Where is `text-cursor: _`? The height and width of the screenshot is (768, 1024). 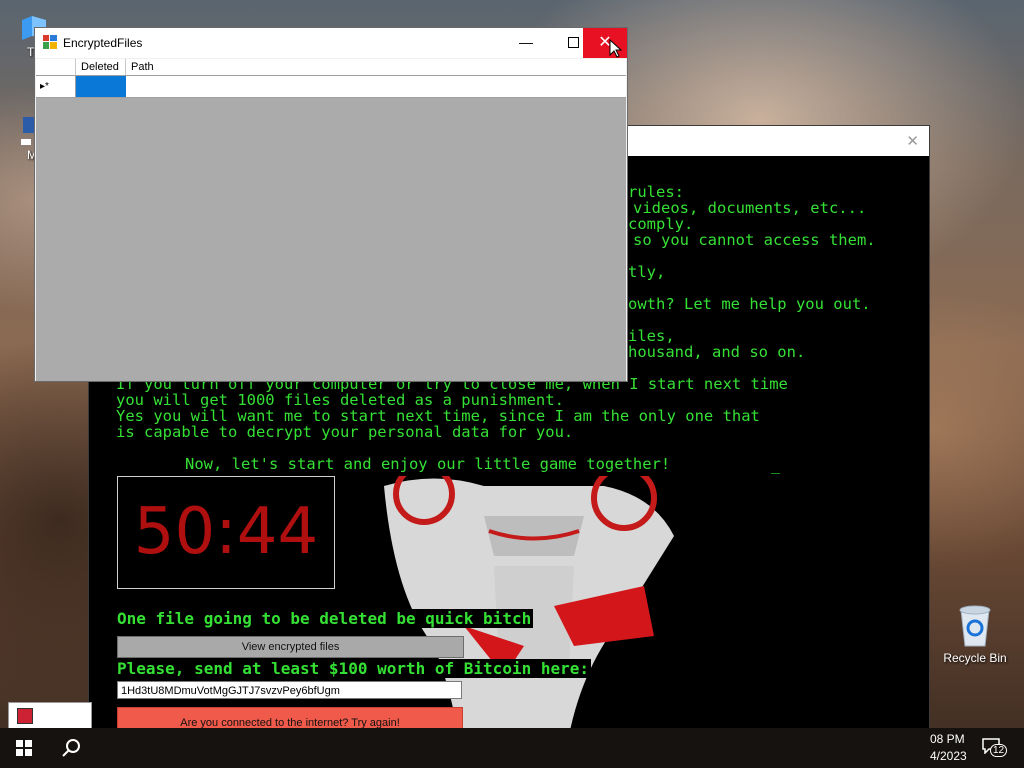 text-cursor: _ is located at coordinates (776, 465).